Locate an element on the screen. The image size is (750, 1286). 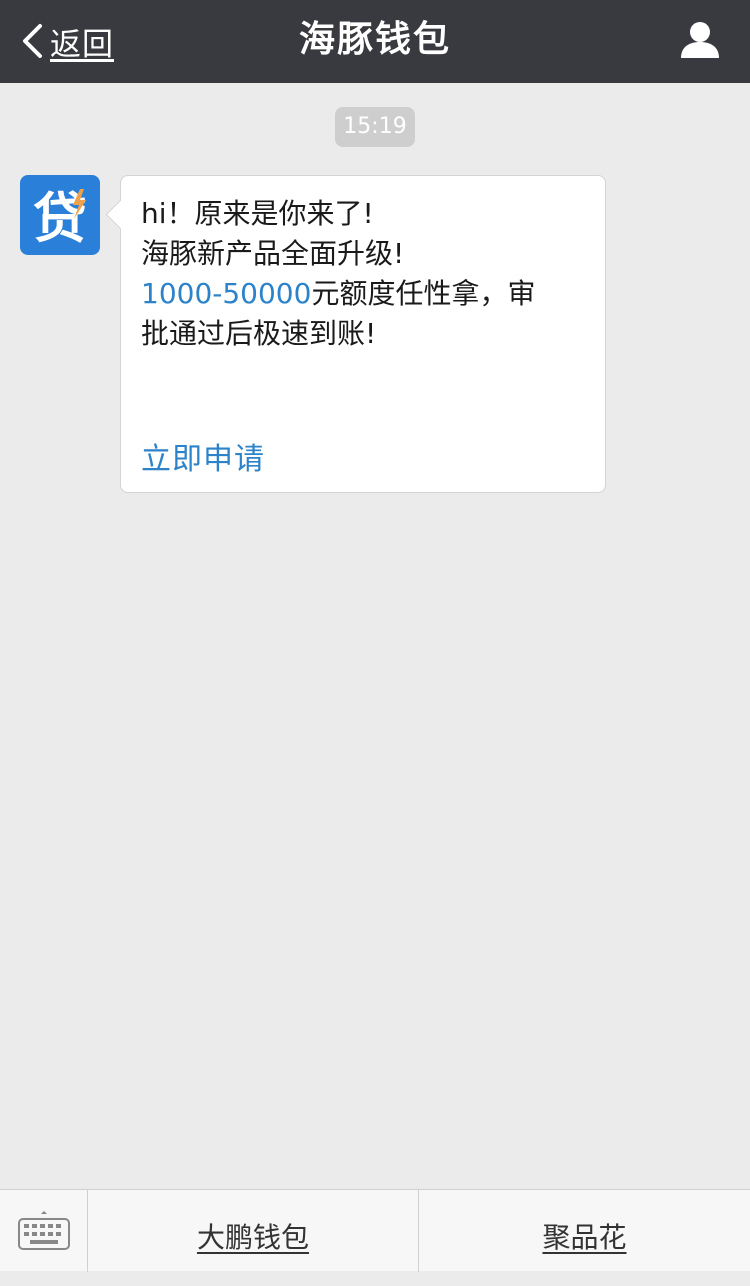
sender-avatar: 贷 is located at coordinates (60, 215).